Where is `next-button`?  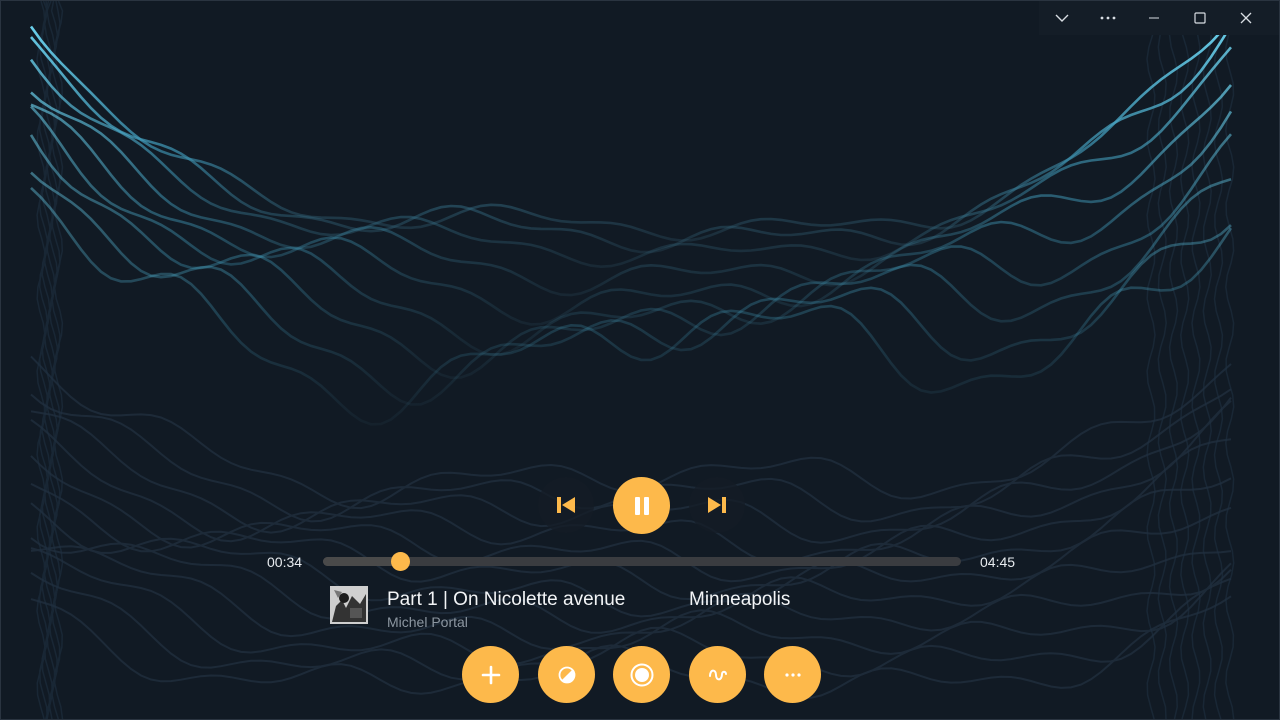 next-button is located at coordinates (717, 505).